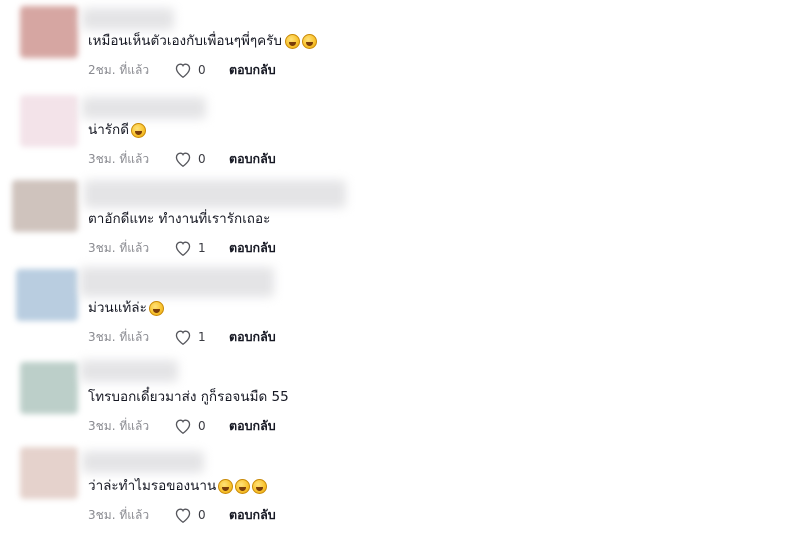 This screenshot has height=534, width=800. I want to click on comment-text-row: ว่าล่ะทำไมรอของนาน, so click(178, 486).